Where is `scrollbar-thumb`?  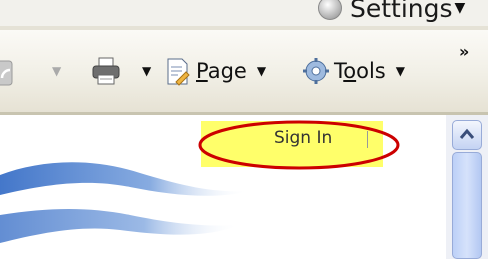 scrollbar-thumb is located at coordinates (467, 205).